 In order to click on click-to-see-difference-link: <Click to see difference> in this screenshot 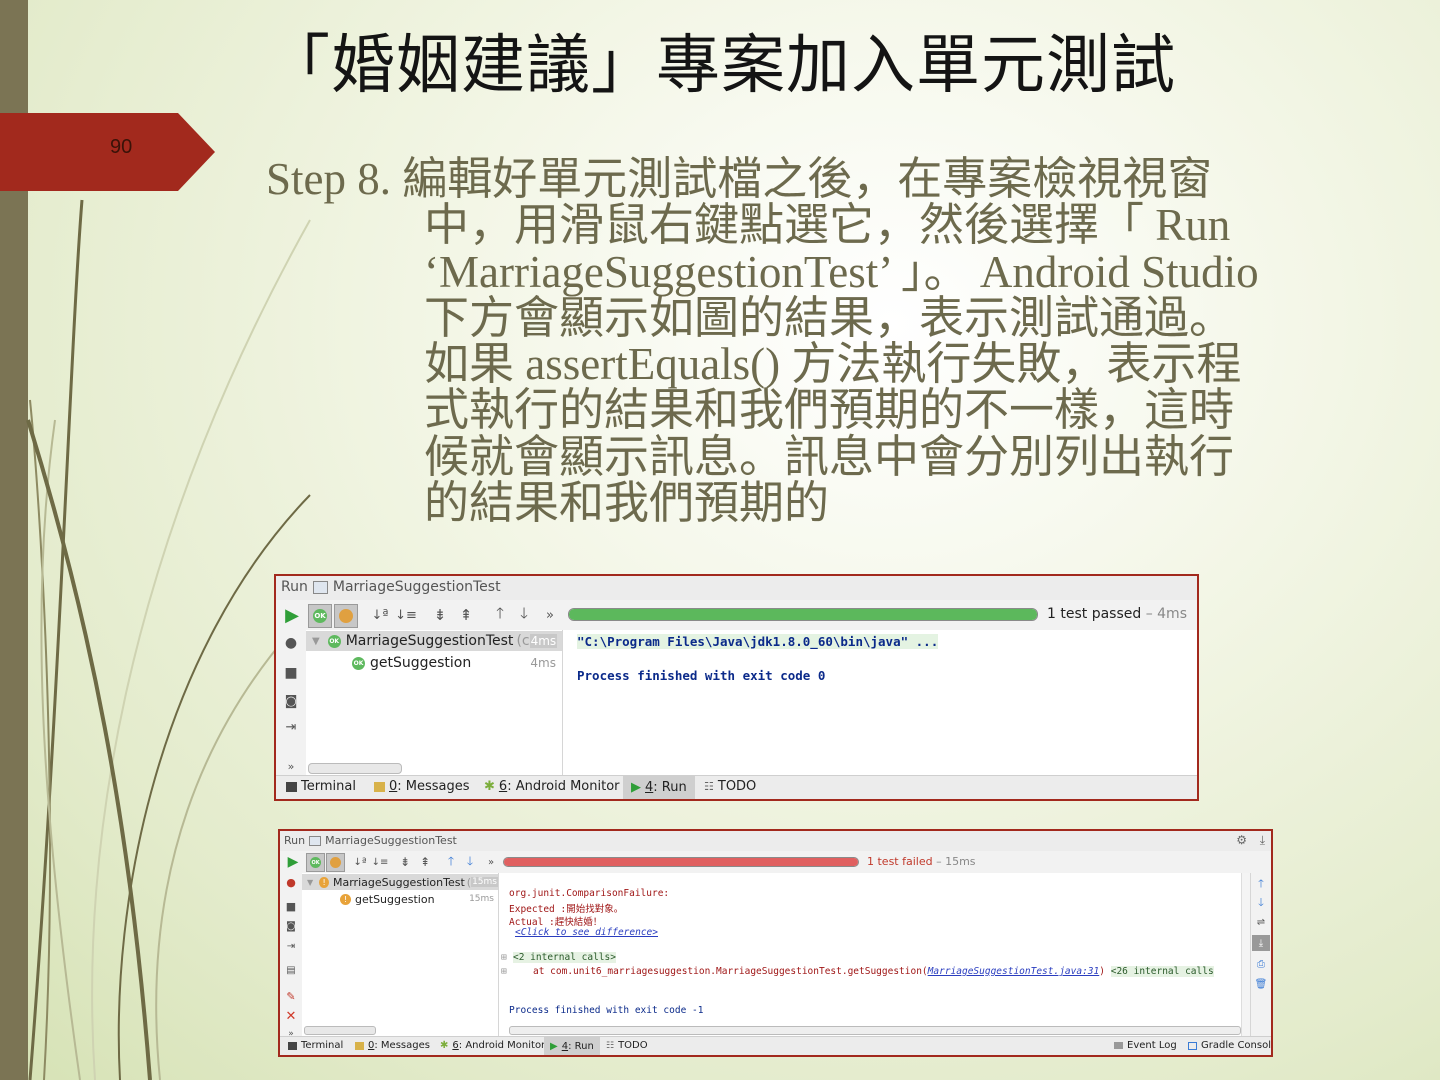, I will do `click(586, 932)`.